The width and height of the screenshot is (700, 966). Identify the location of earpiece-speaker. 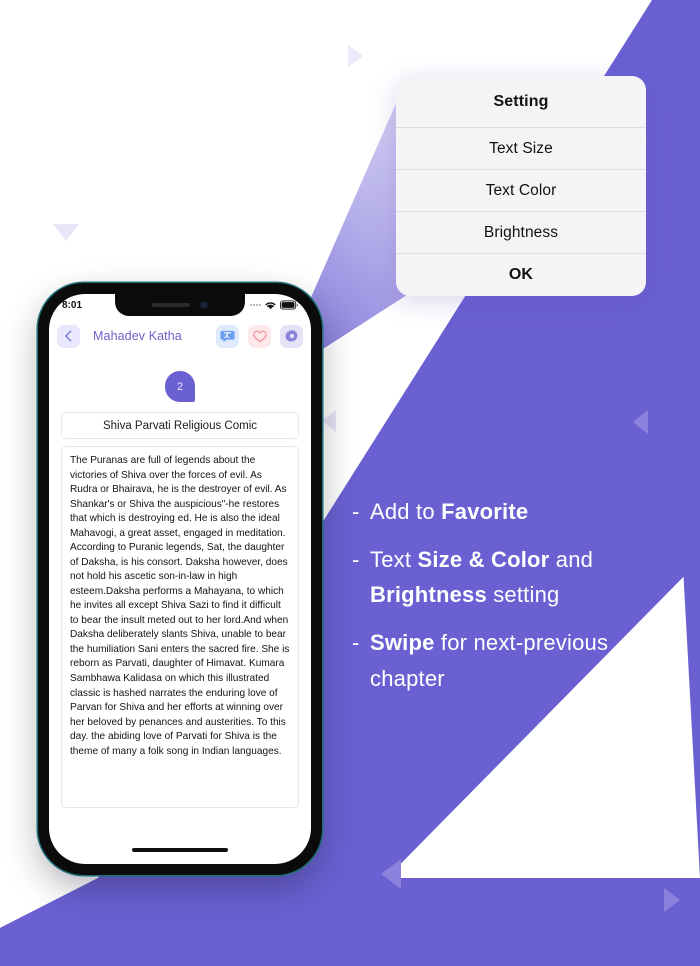
(171, 305).